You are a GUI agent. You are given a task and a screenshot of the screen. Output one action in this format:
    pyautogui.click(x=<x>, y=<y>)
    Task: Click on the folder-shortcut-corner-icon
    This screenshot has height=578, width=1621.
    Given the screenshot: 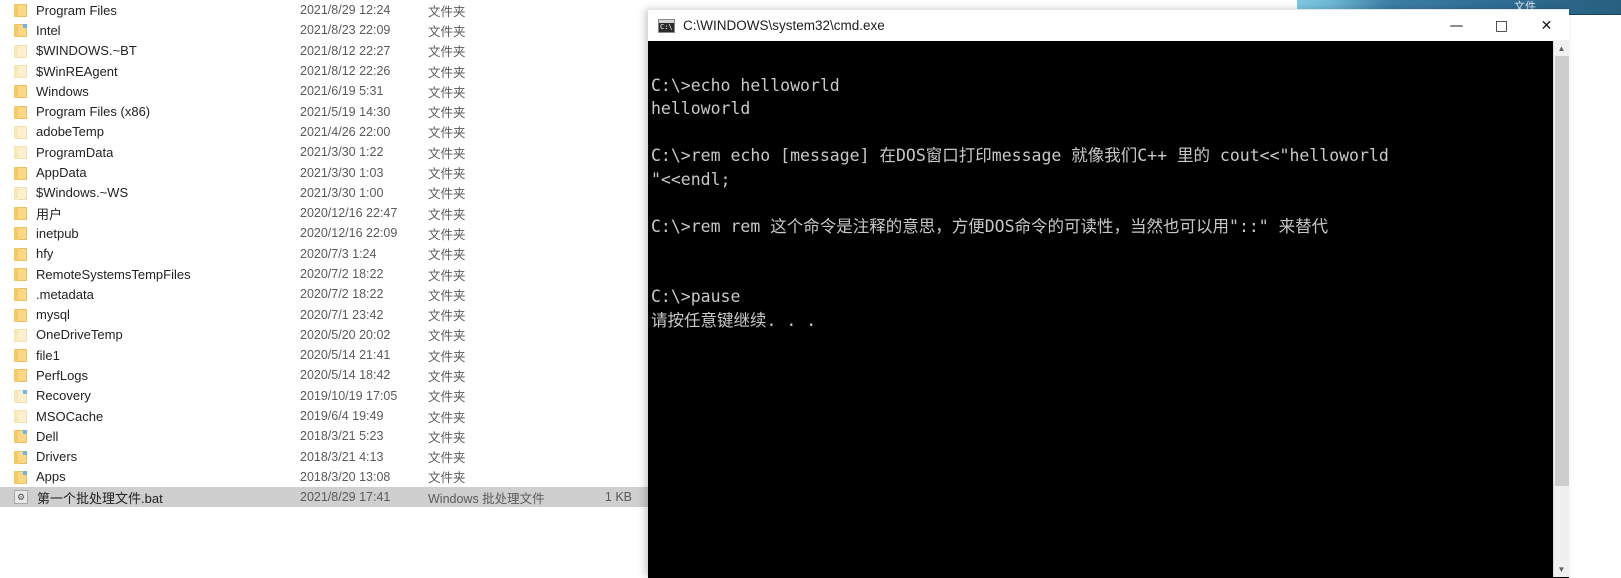 What is the action you would take?
    pyautogui.click(x=25, y=26)
    